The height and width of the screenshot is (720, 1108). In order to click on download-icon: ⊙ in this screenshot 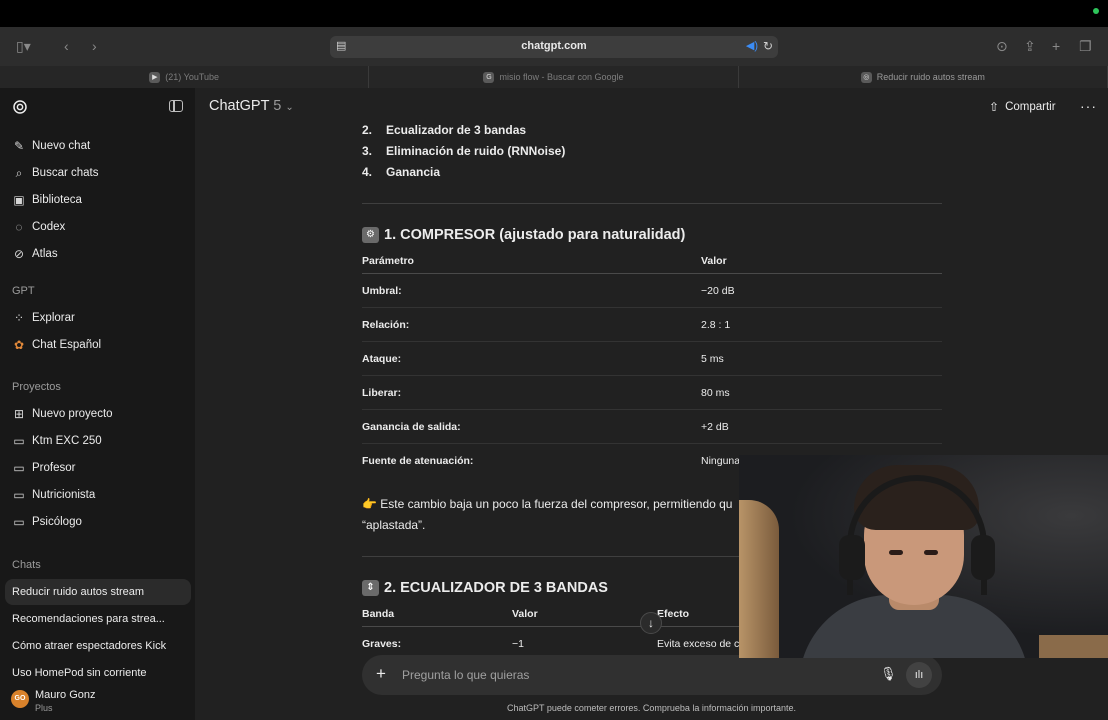, I will do `click(1002, 46)`.